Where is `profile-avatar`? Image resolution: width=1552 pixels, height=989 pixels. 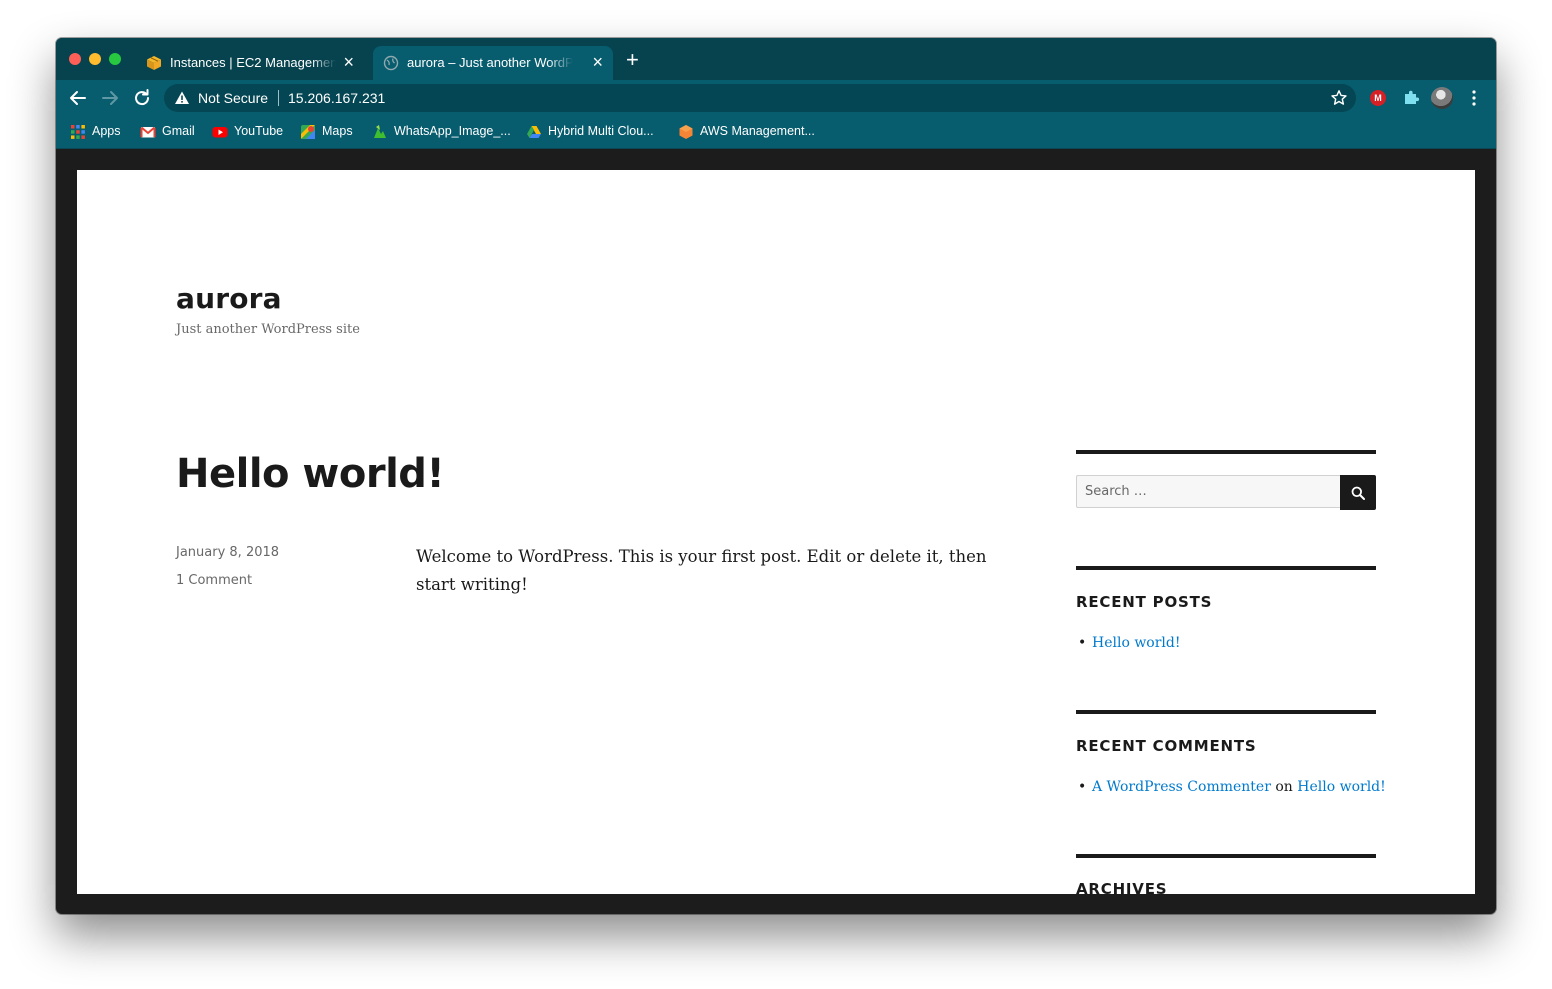 profile-avatar is located at coordinates (1442, 98).